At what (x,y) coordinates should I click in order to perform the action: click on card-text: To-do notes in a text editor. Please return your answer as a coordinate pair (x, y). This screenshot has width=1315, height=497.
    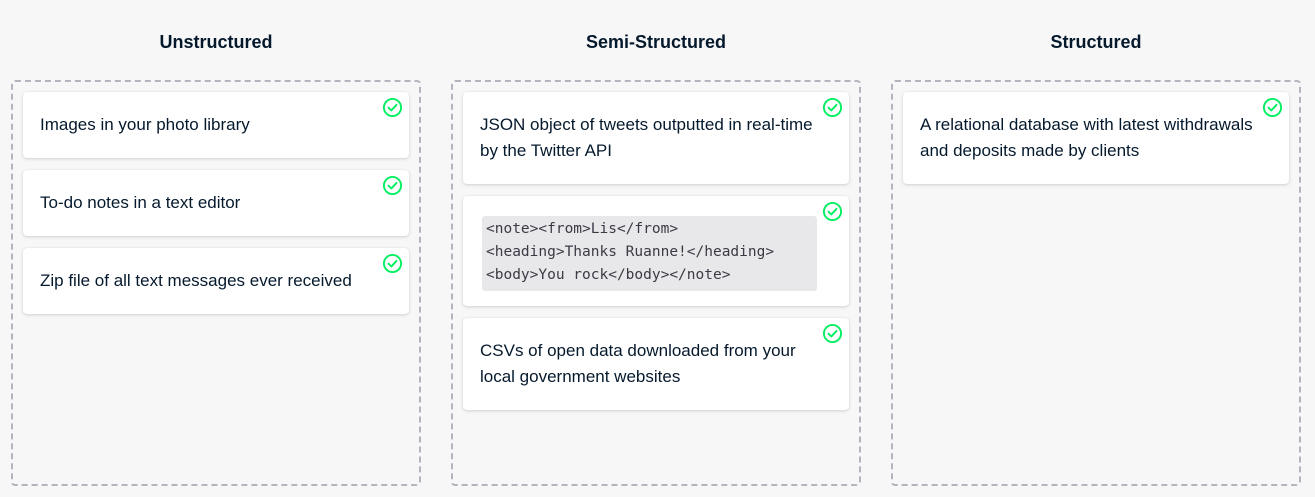
    Looking at the image, I should click on (140, 202).